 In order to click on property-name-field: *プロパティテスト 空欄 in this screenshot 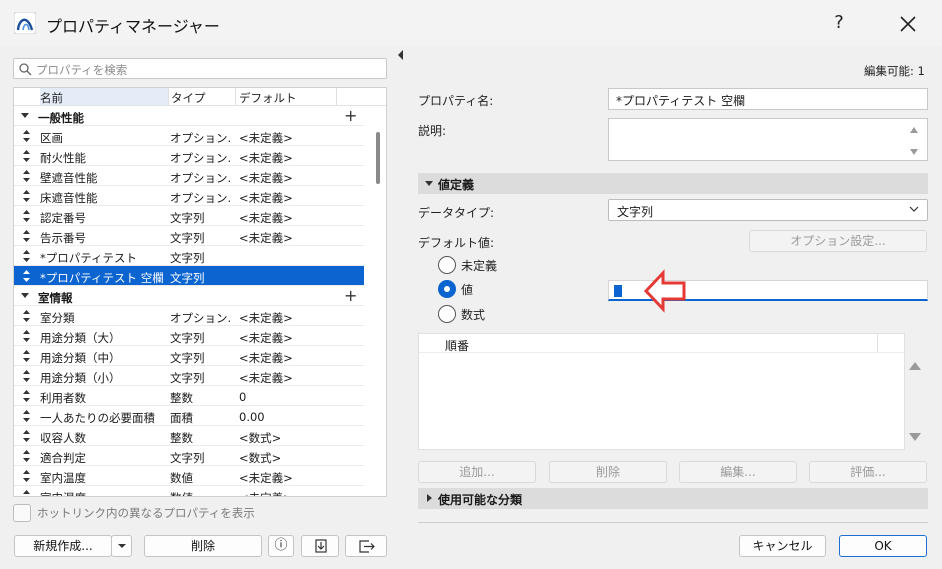, I will do `click(768, 99)`.